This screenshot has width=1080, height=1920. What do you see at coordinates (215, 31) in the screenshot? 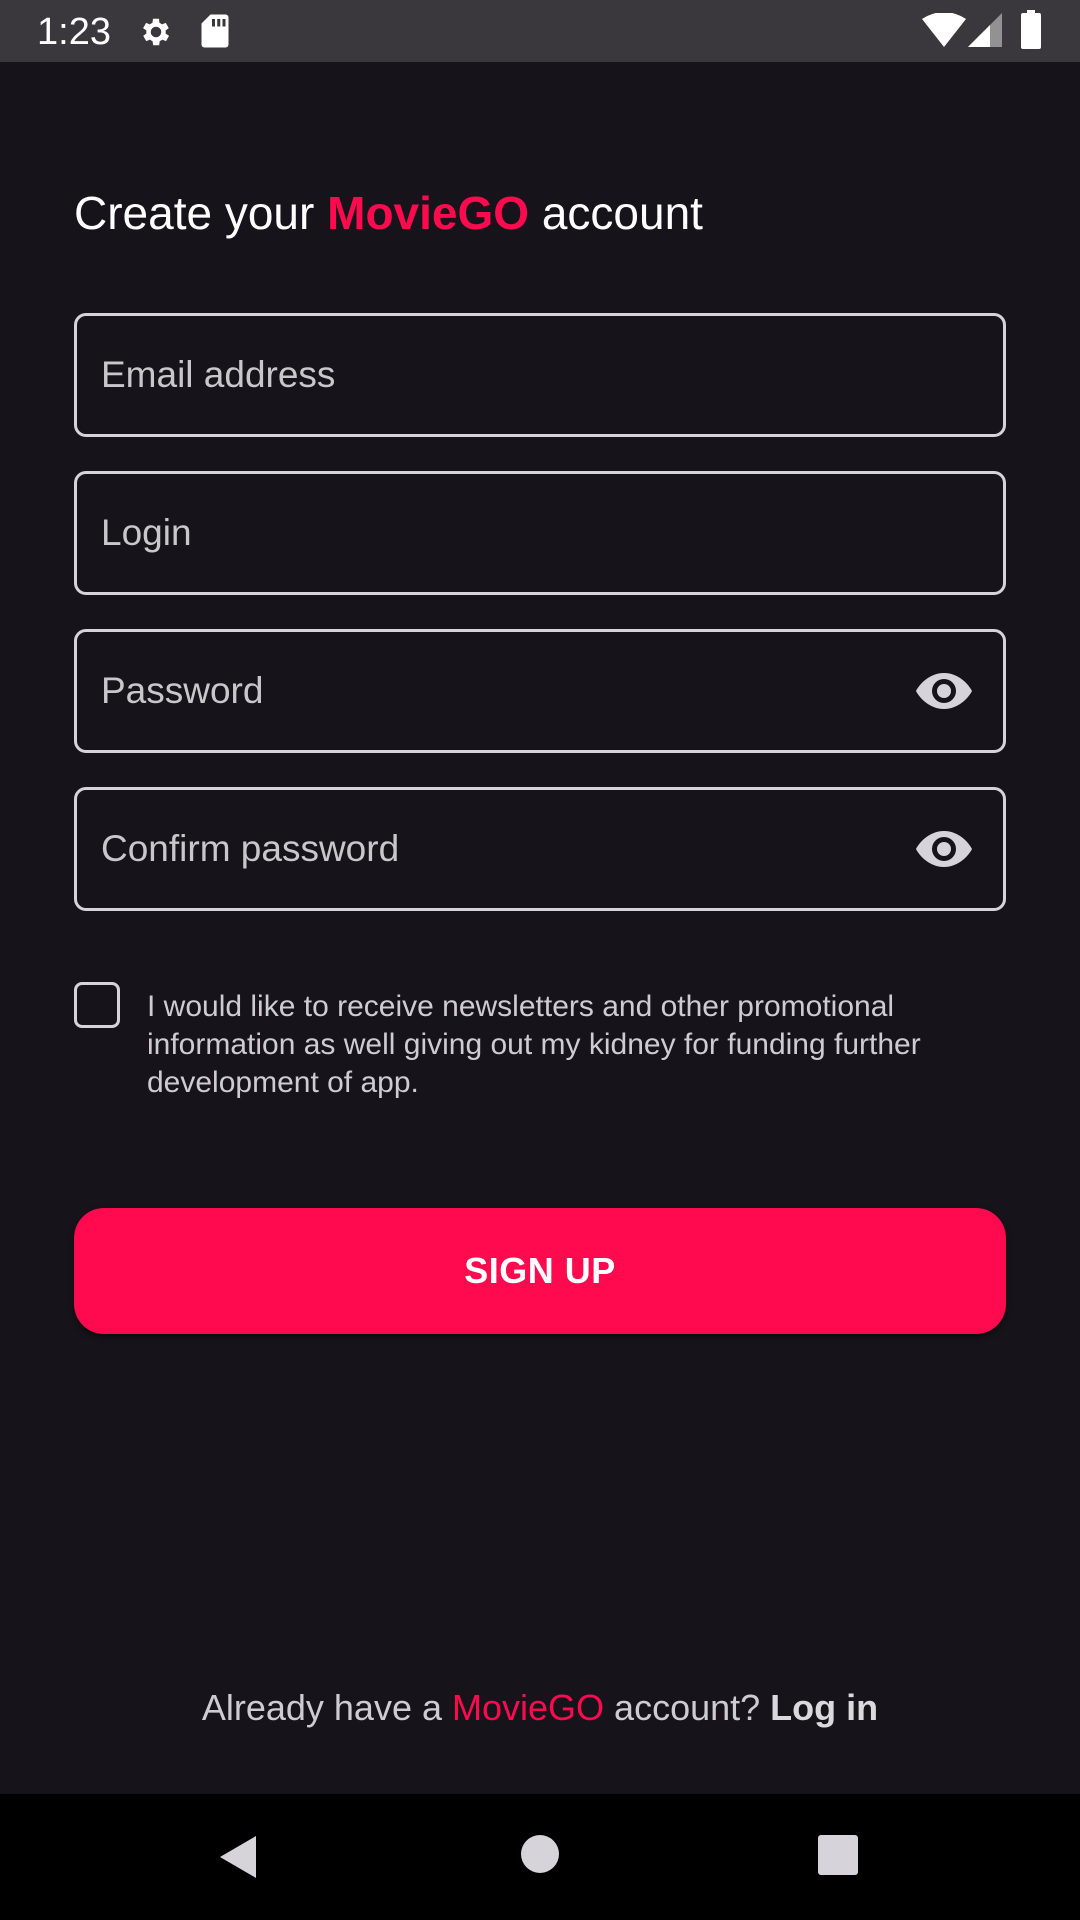
I see `sd-card-icon` at bounding box center [215, 31].